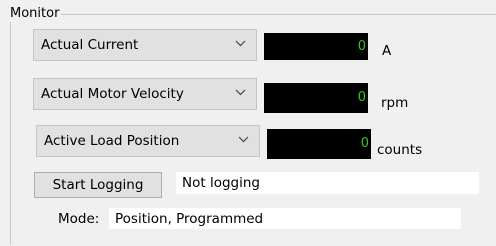 Image resolution: width=496 pixels, height=246 pixels. I want to click on mode-label: Mode:, so click(79, 219).